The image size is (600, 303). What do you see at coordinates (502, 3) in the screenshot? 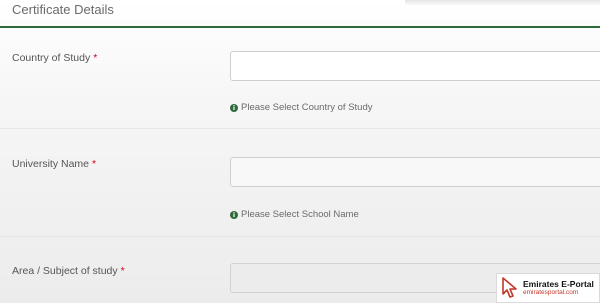
I see `top-shadow` at bounding box center [502, 3].